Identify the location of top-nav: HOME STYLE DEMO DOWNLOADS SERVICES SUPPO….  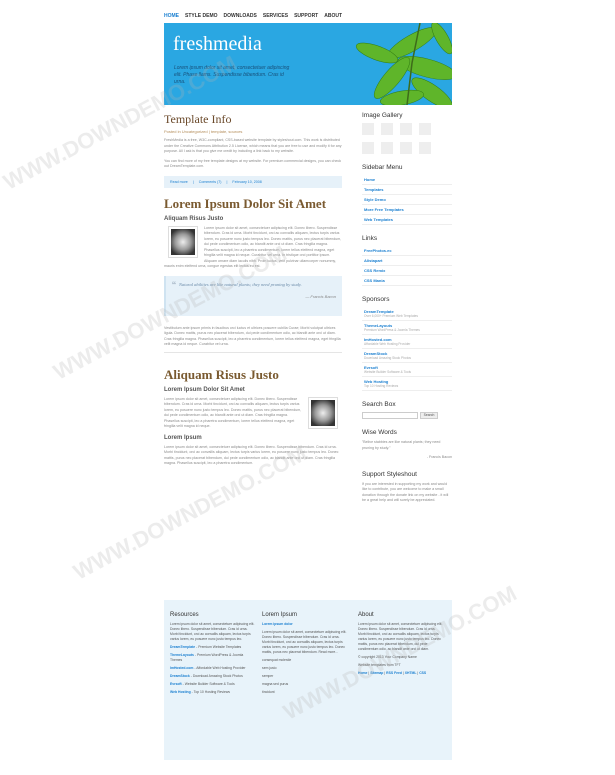
(308, 16).